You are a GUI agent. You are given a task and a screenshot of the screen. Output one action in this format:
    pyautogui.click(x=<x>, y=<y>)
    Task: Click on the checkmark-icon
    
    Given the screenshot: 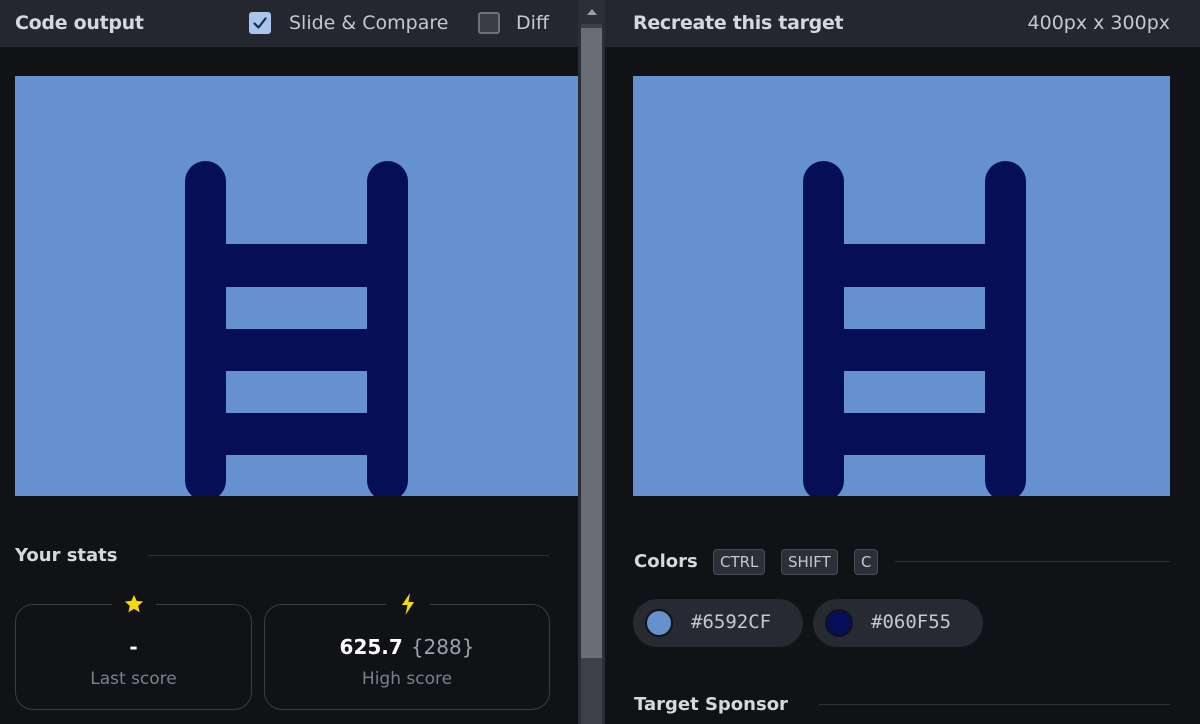 What is the action you would take?
    pyautogui.click(x=260, y=23)
    